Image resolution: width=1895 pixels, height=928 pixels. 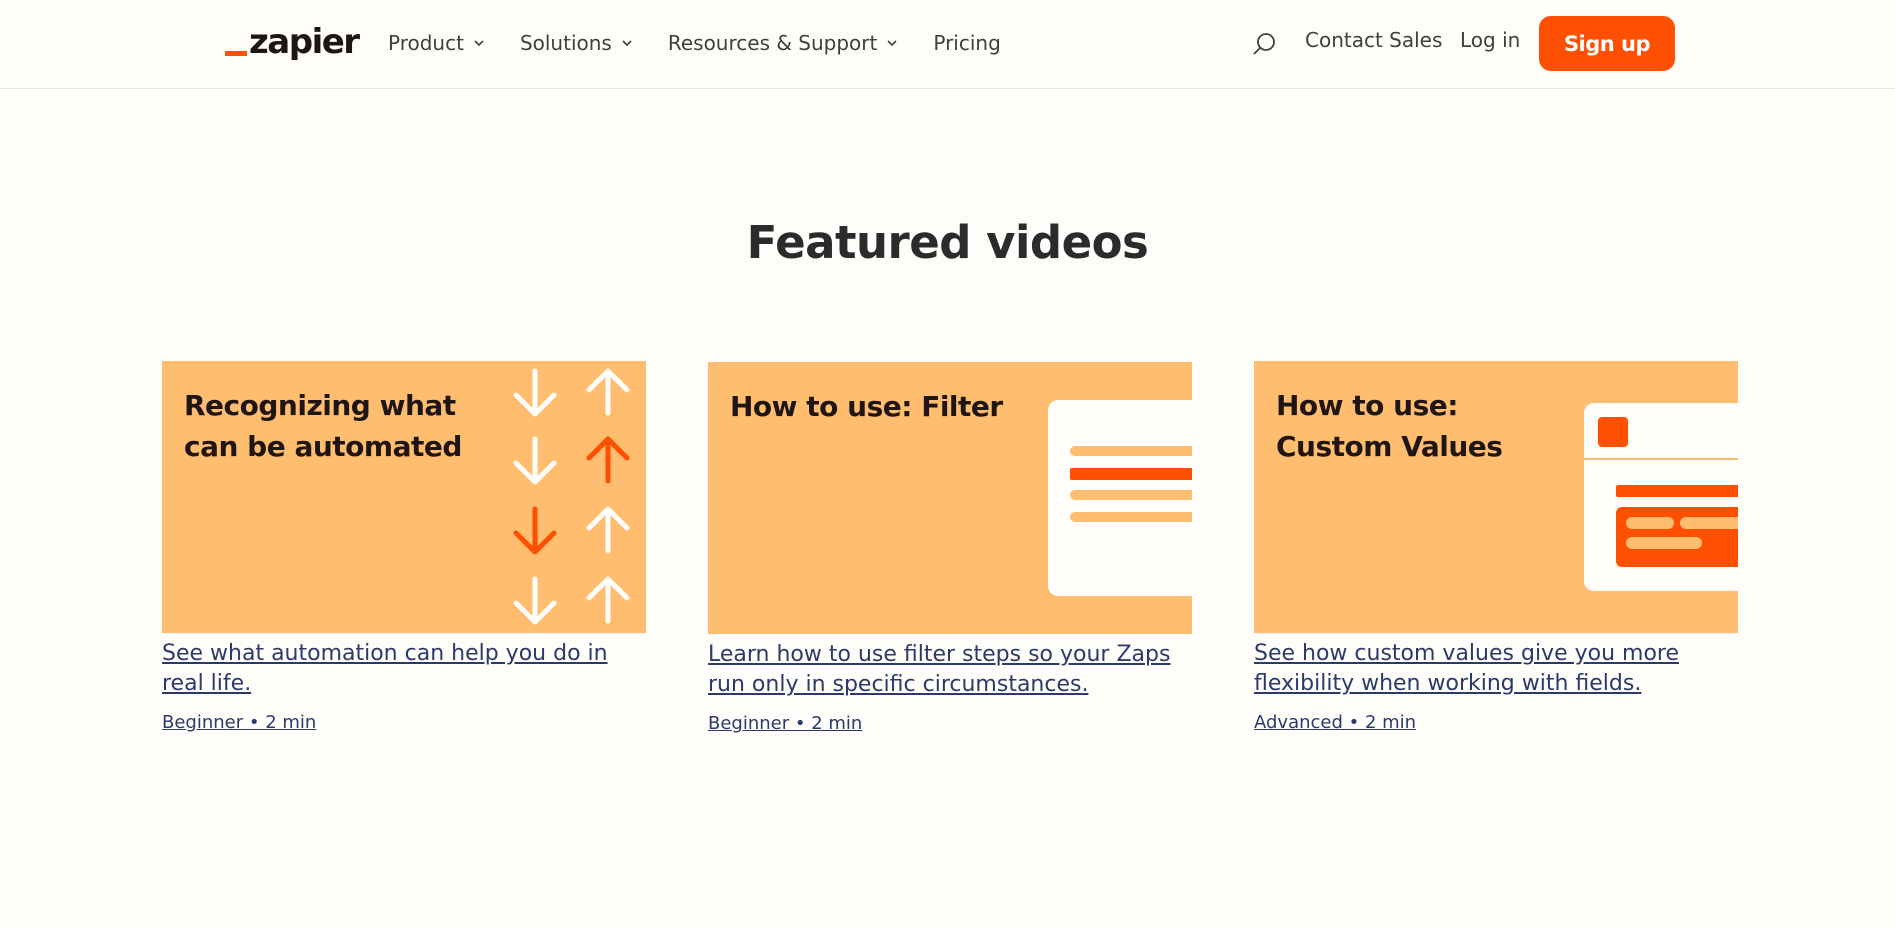 I want to click on nav-resources: Resources & Support, so click(x=784, y=43).